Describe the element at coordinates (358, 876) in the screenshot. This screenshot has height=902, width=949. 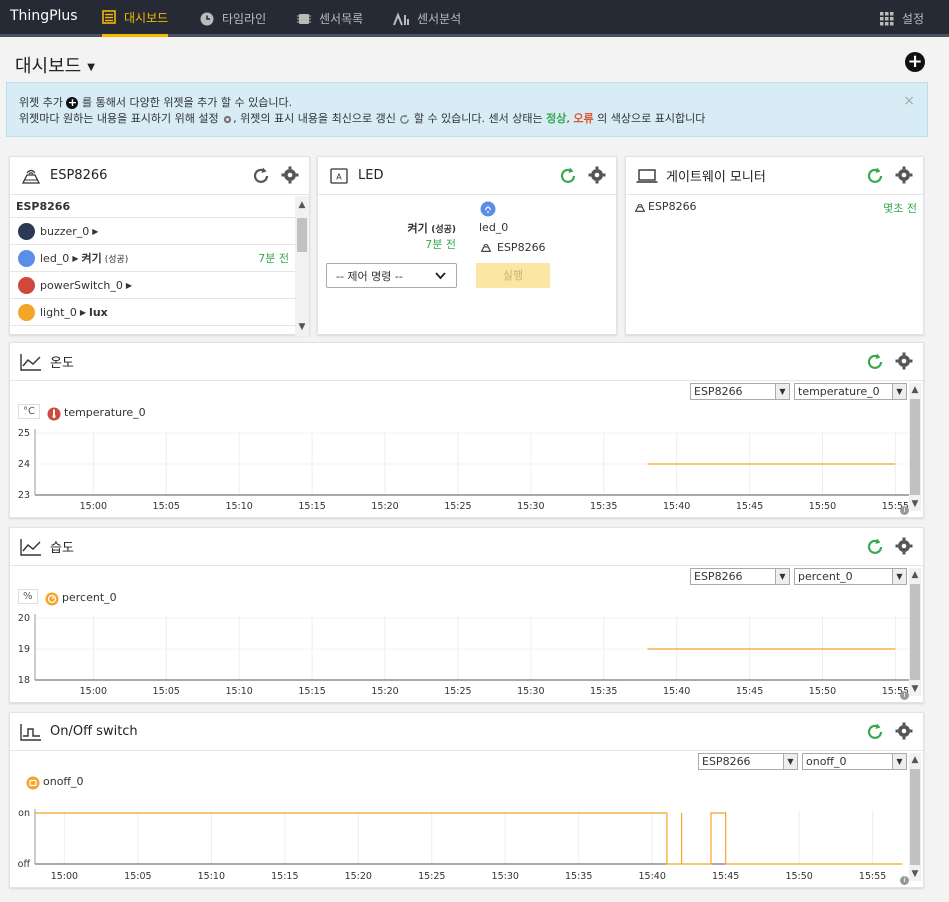
I see `x-tick-label: 15:20` at that location.